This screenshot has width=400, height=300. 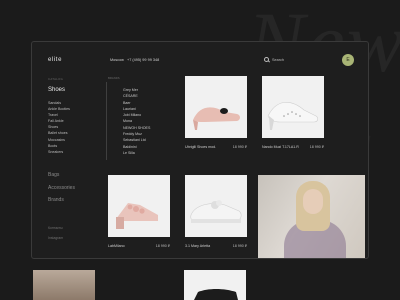 What do you see at coordinates (216, 118) in the screenshot?
I see `pink-pump-image` at bounding box center [216, 118].